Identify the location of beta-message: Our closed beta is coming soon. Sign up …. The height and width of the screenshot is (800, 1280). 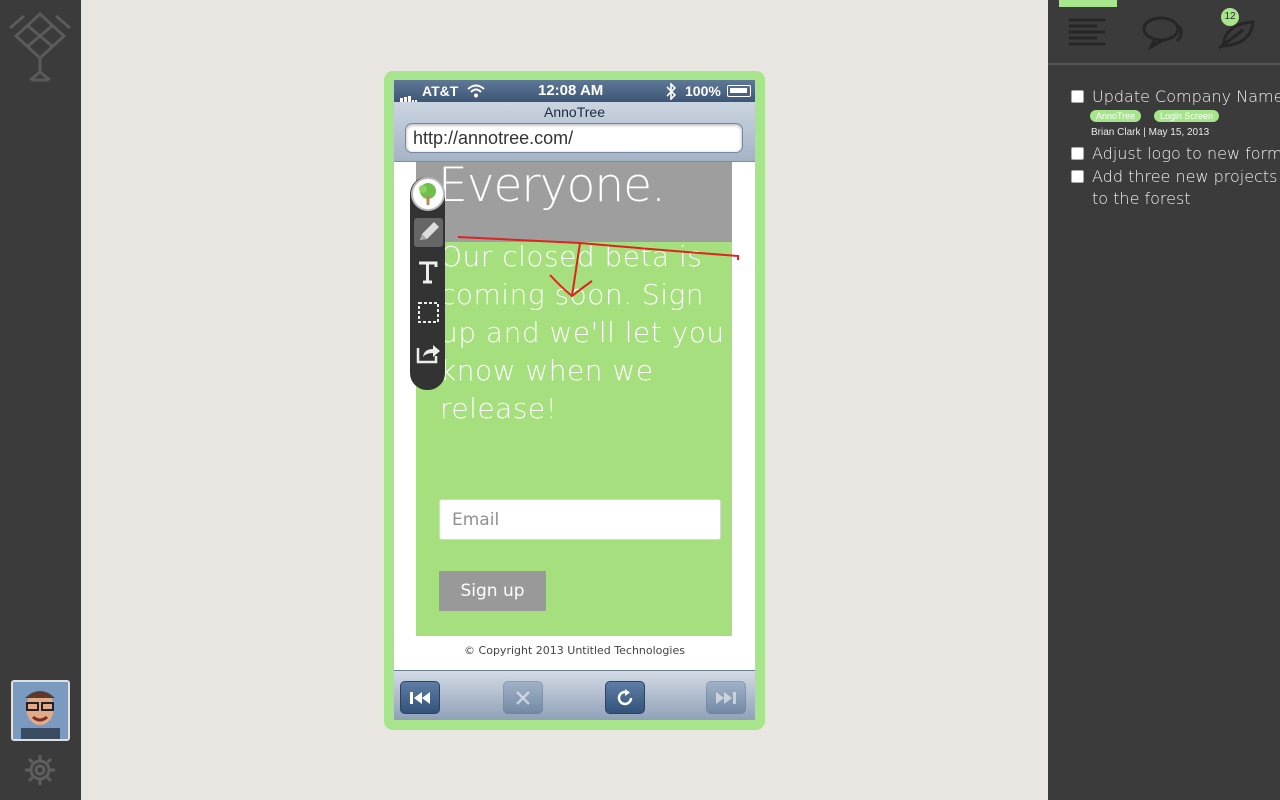
(582, 332).